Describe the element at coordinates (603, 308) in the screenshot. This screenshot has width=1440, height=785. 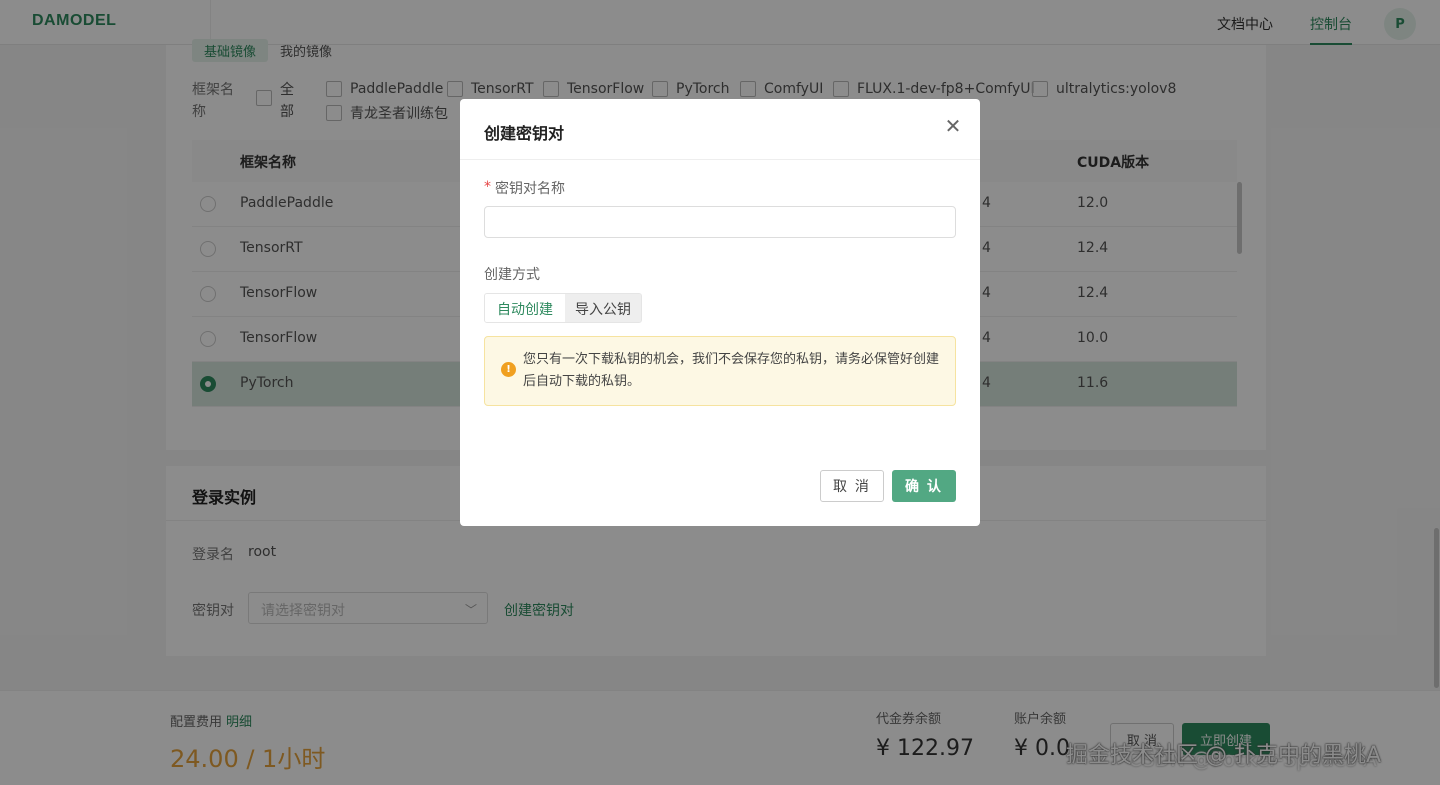
I see `method-import-public-key: 导入公钥` at that location.